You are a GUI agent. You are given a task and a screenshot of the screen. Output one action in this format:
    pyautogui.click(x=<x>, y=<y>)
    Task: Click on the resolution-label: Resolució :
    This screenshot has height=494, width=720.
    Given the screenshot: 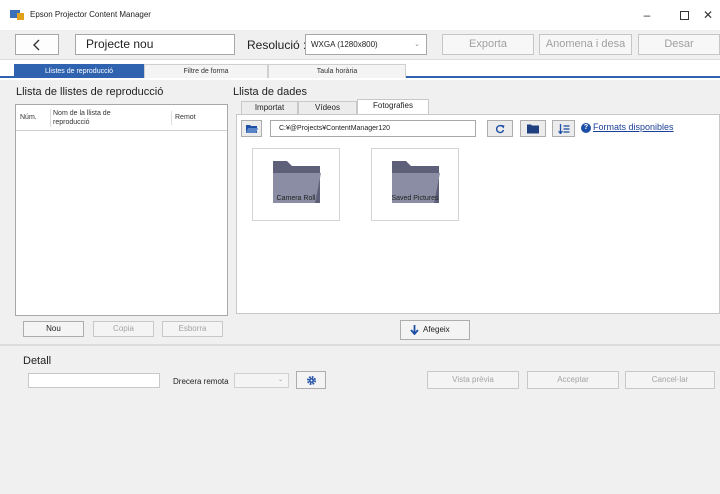 What is the action you would take?
    pyautogui.click(x=277, y=45)
    